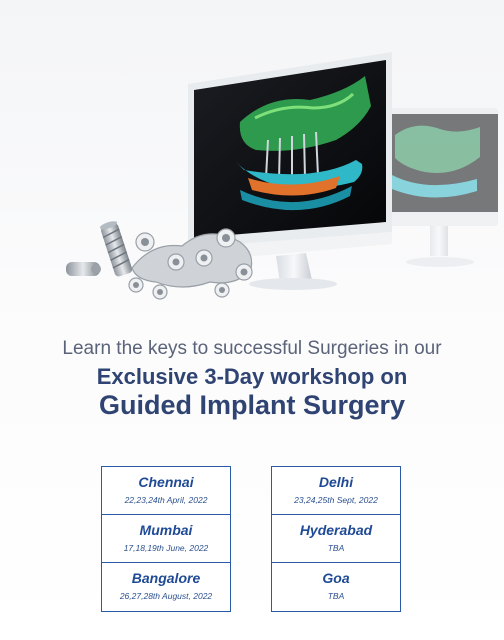  What do you see at coordinates (116, 249) in the screenshot?
I see `implant-screw` at bounding box center [116, 249].